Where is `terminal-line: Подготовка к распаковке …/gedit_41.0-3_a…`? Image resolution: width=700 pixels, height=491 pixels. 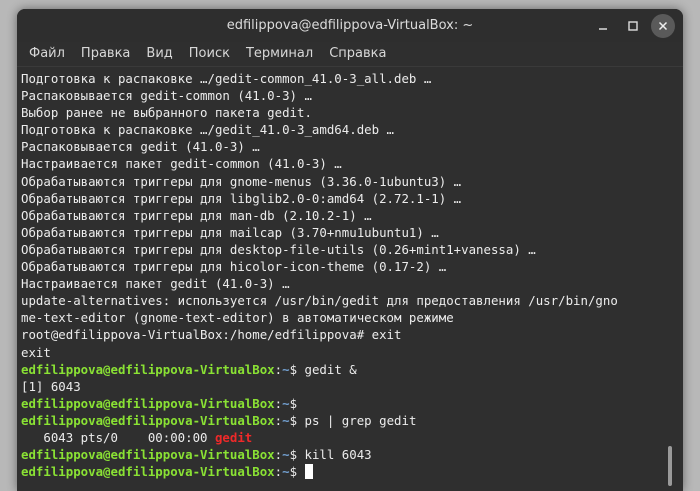 terminal-line: Подготовка к распаковке …/gedit_41.0-3_a… is located at coordinates (207, 130).